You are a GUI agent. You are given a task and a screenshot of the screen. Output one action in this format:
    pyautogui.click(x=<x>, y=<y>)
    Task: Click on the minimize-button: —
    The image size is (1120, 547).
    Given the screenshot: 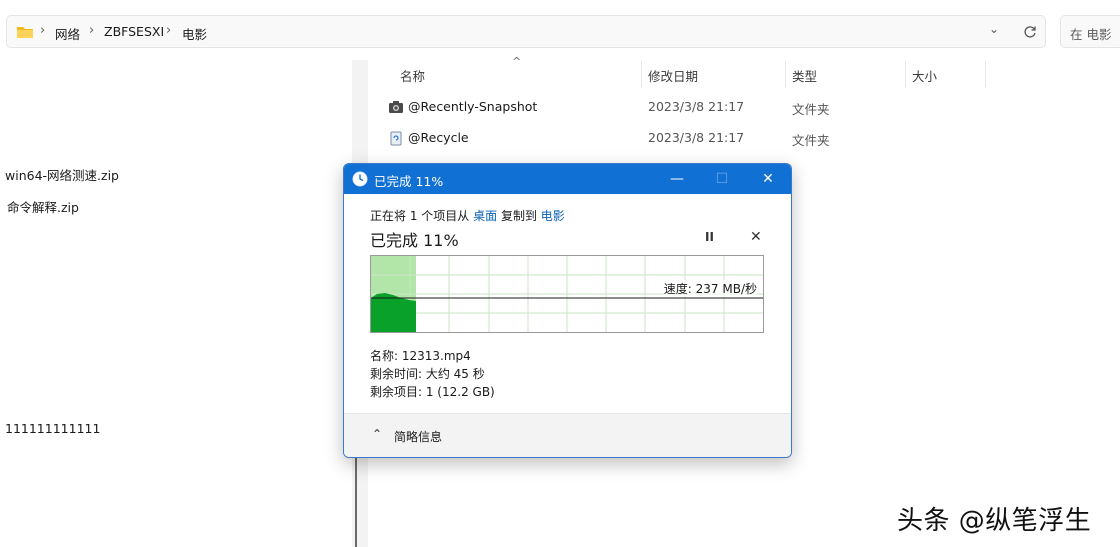 What is the action you would take?
    pyautogui.click(x=677, y=179)
    